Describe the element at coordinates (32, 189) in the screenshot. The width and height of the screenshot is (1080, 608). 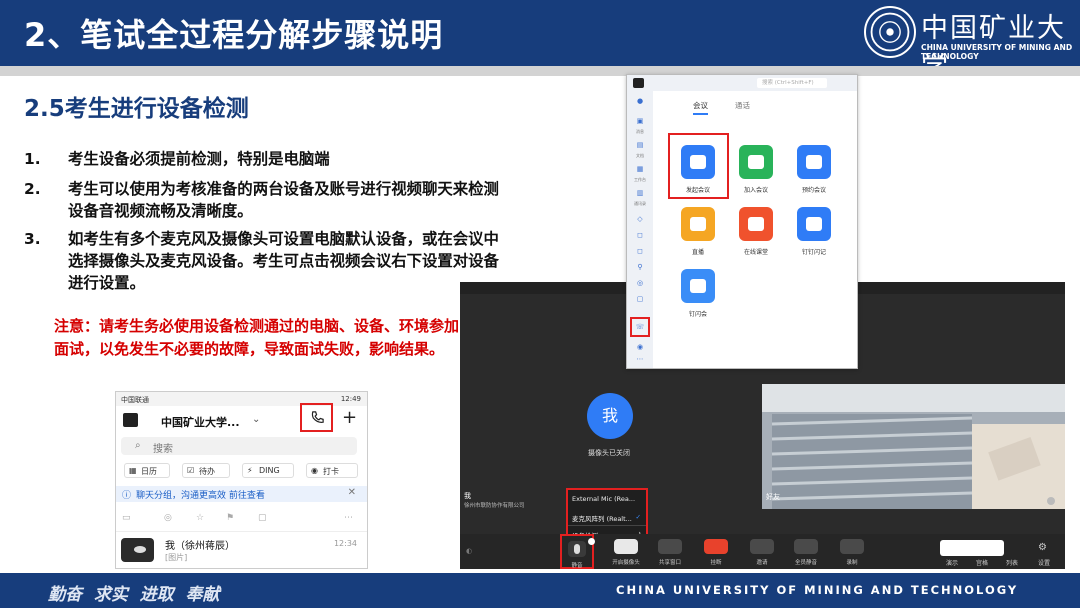
I see `list-number: 2.` at that location.